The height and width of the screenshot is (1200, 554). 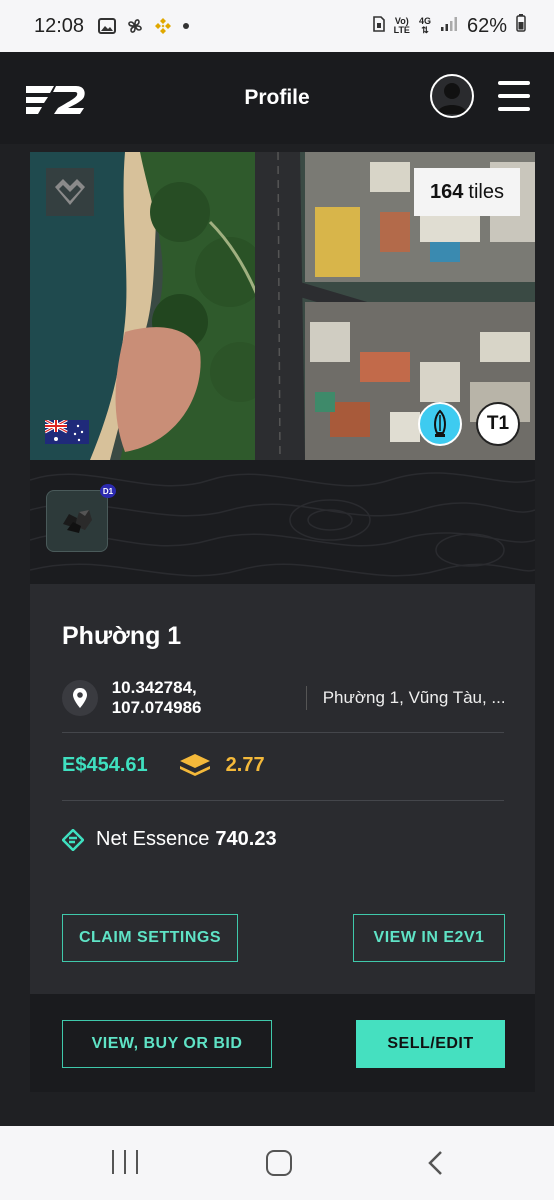 What do you see at coordinates (401, 30) in the screenshot?
I see `volte-bottom: LTE` at bounding box center [401, 30].